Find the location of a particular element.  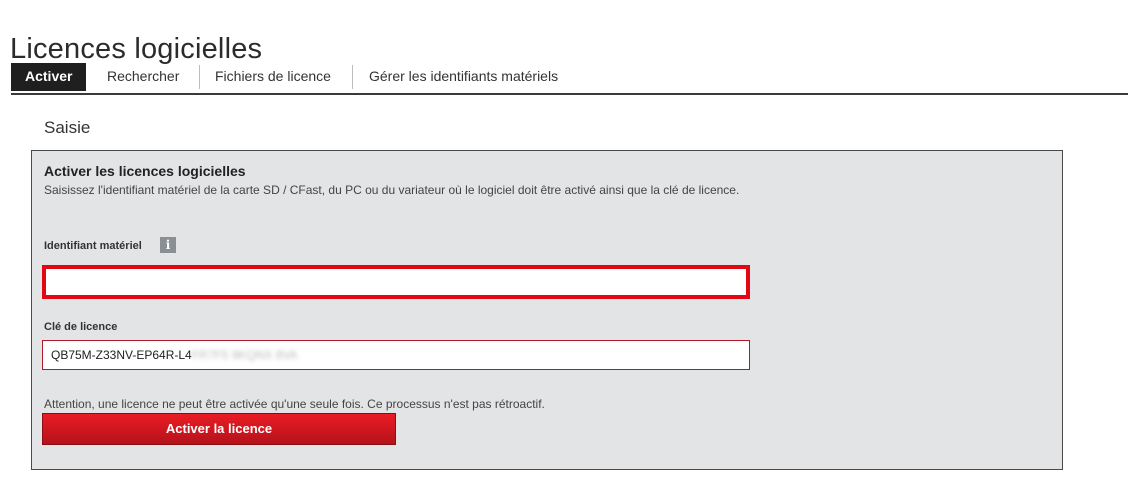

hardware-id-label: Identifiant matériel is located at coordinates (93, 246).